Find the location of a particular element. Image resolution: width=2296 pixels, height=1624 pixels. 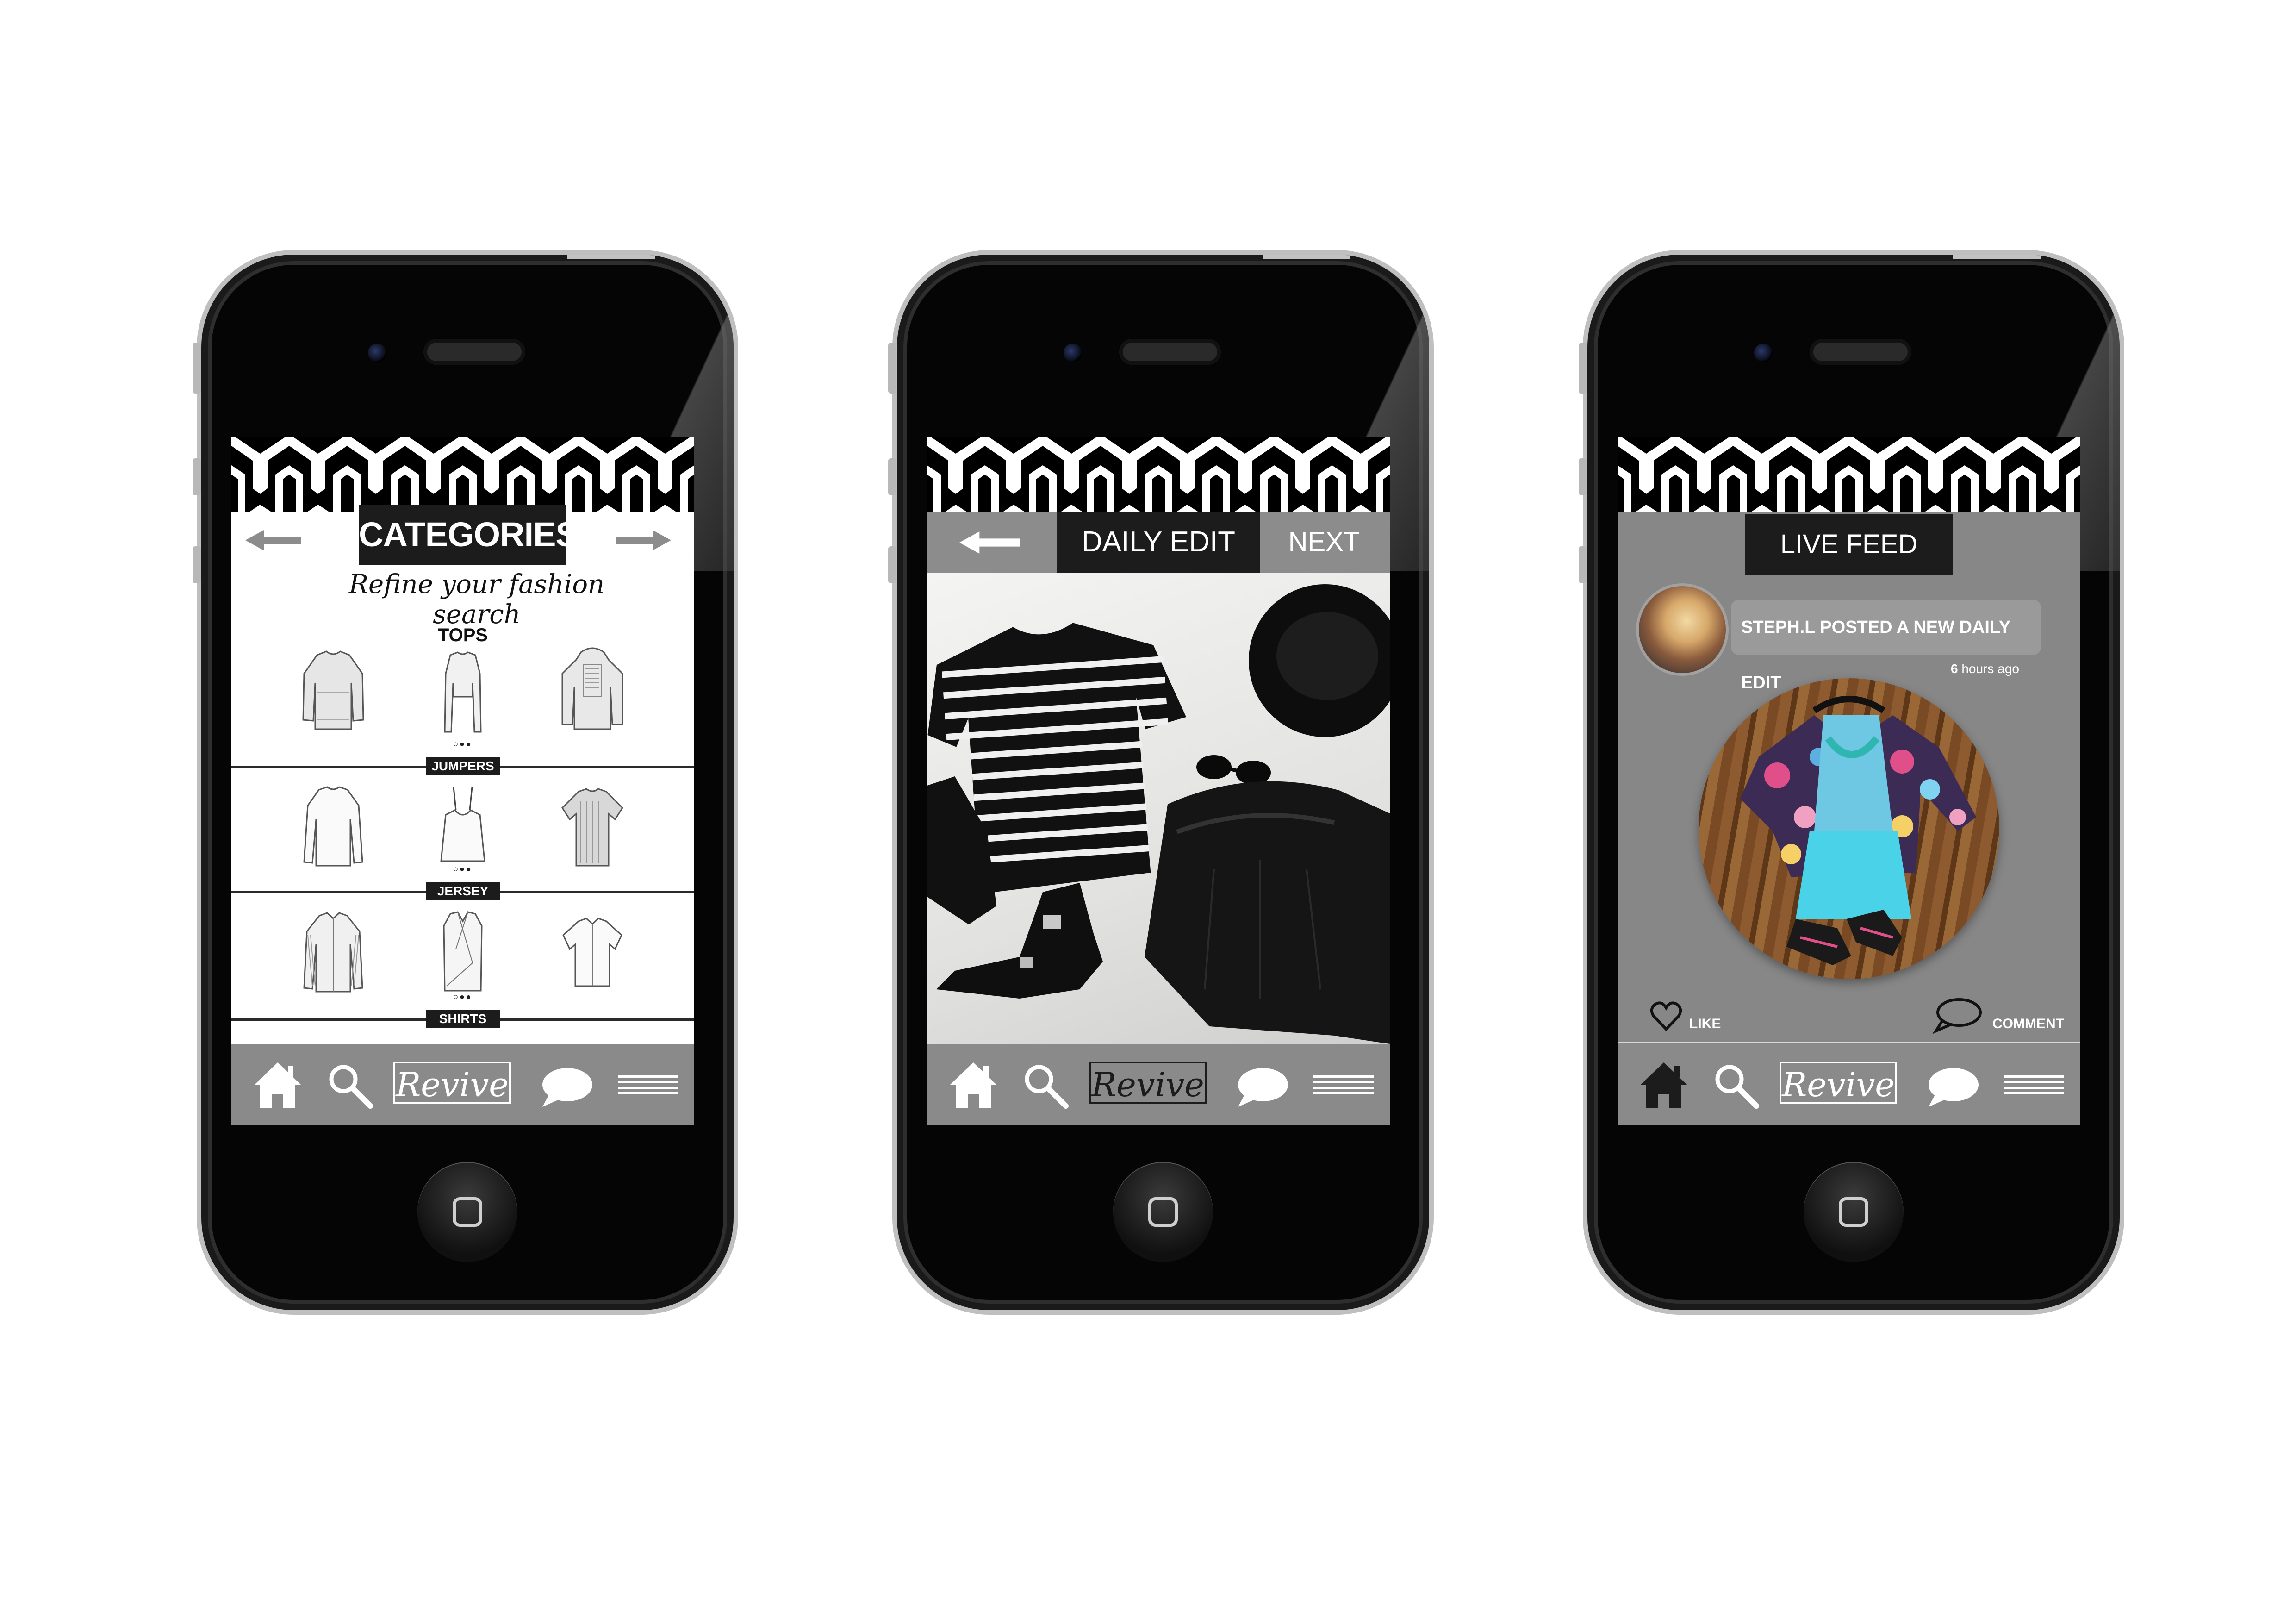

page-title: CATEGORIES is located at coordinates (469, 535).